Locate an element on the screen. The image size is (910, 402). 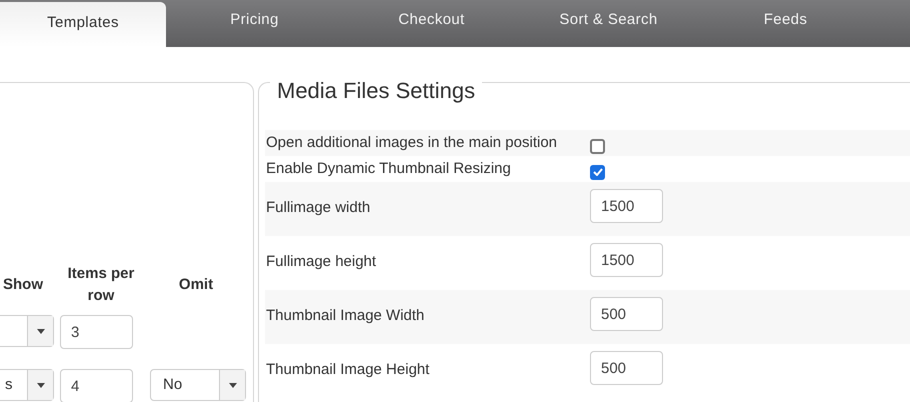
tab: Templates is located at coordinates (83, 24).